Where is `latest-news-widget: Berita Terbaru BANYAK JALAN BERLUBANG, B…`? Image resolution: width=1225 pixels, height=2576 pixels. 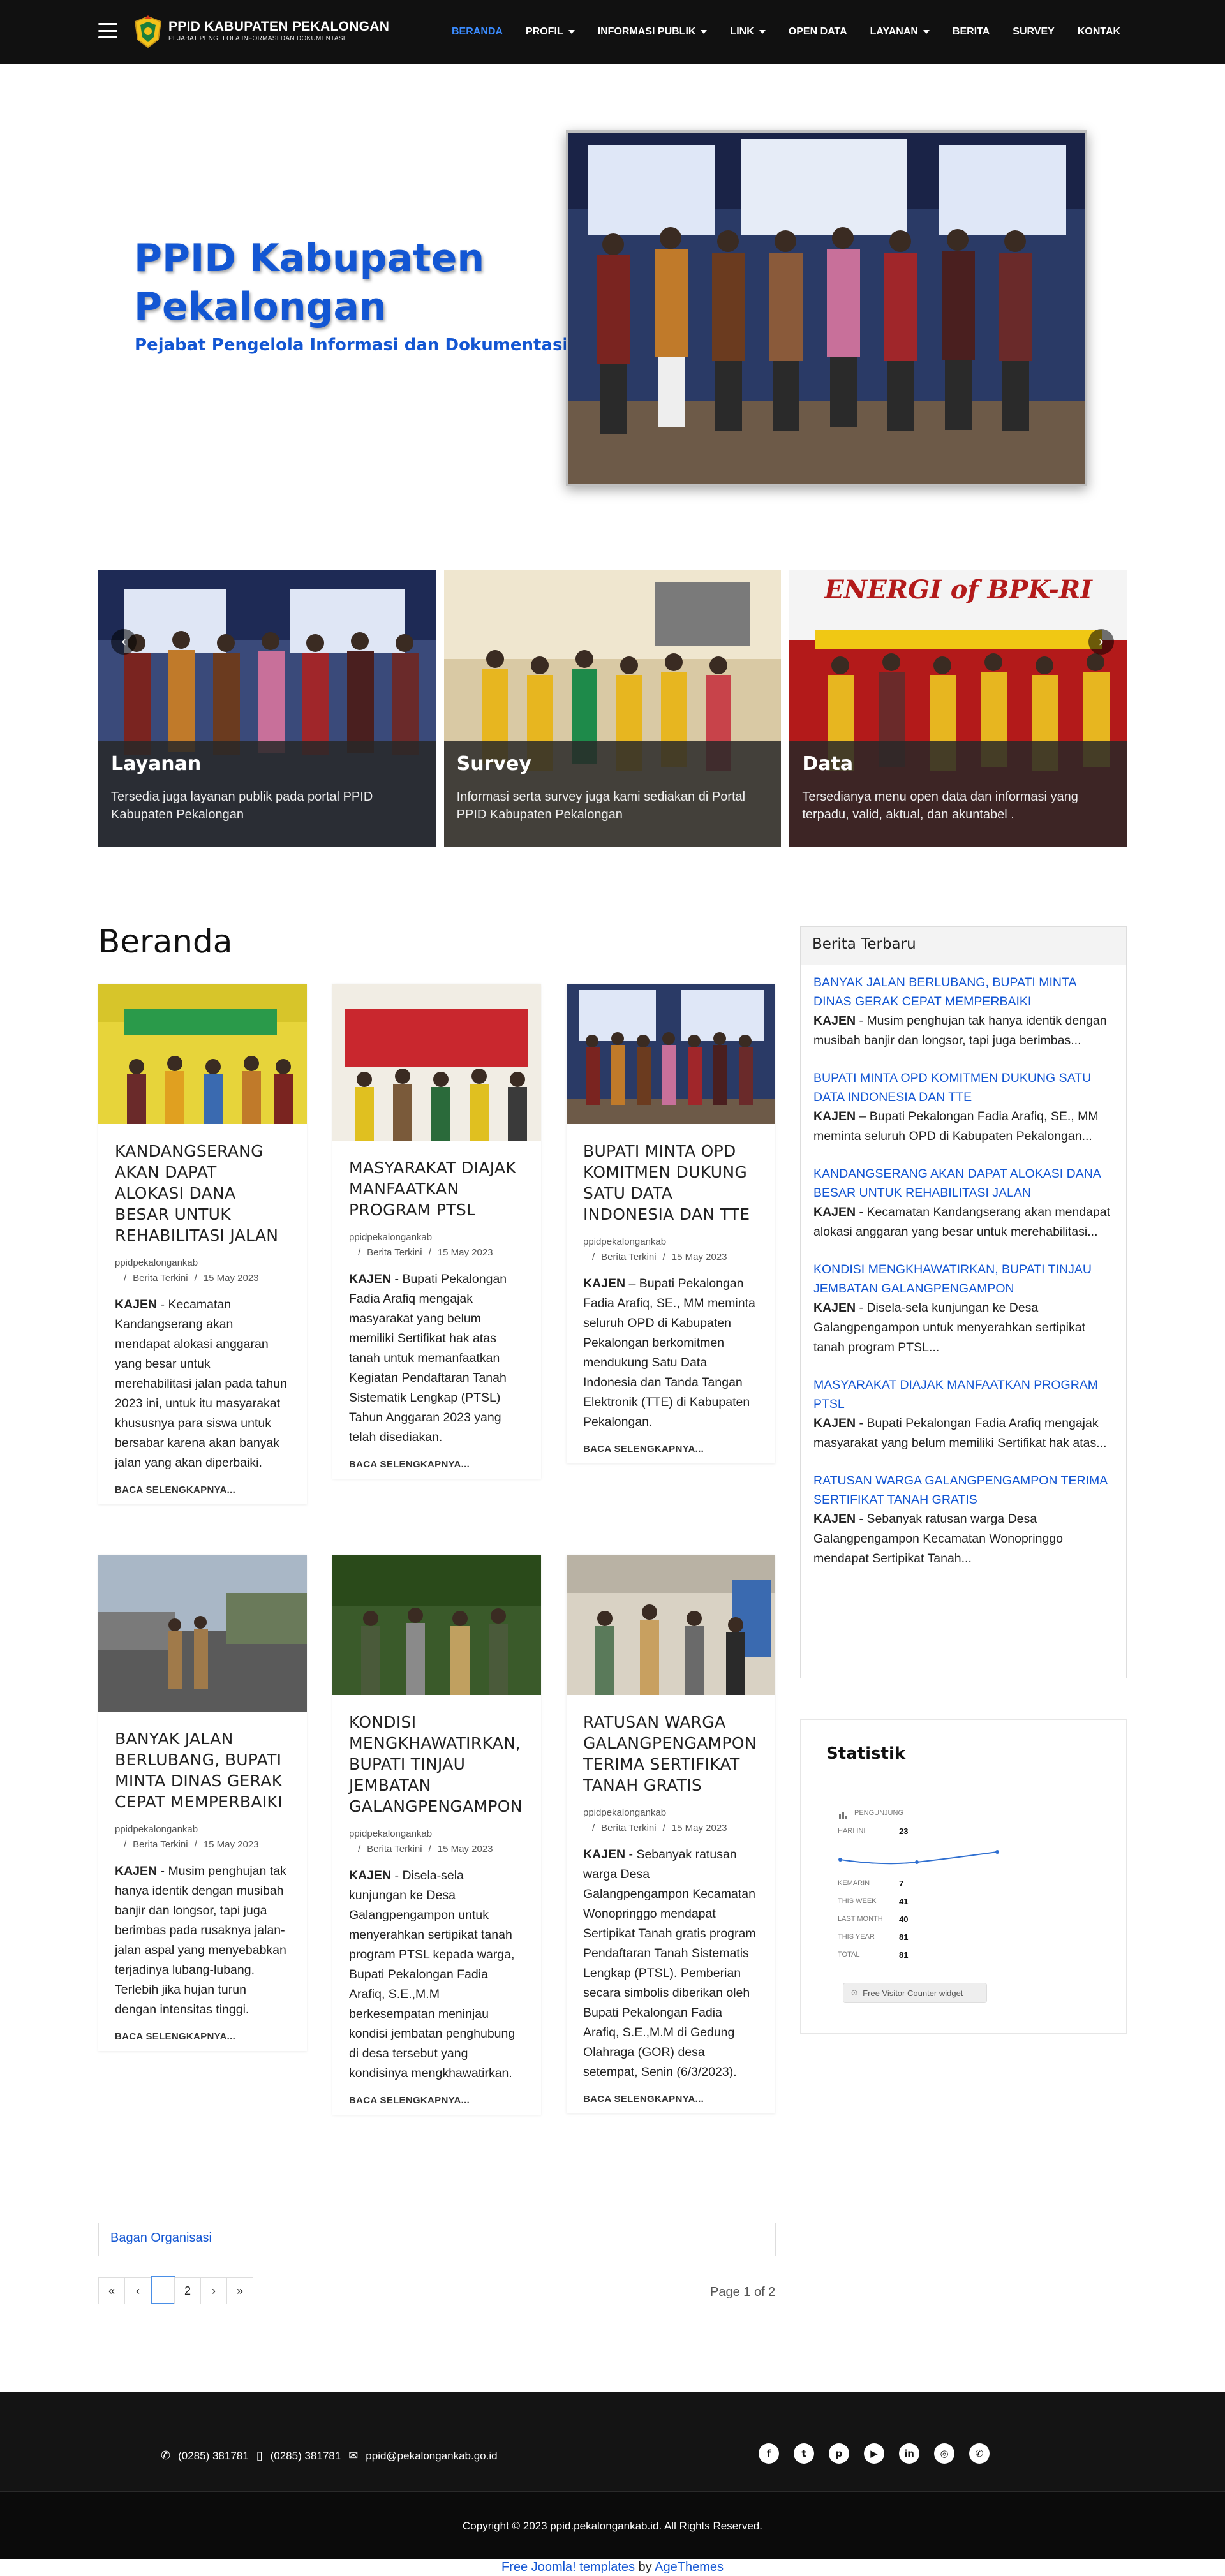
latest-news-widget: Berita Terbaru BANYAK JALAN BERLUBANG, B… is located at coordinates (963, 1302).